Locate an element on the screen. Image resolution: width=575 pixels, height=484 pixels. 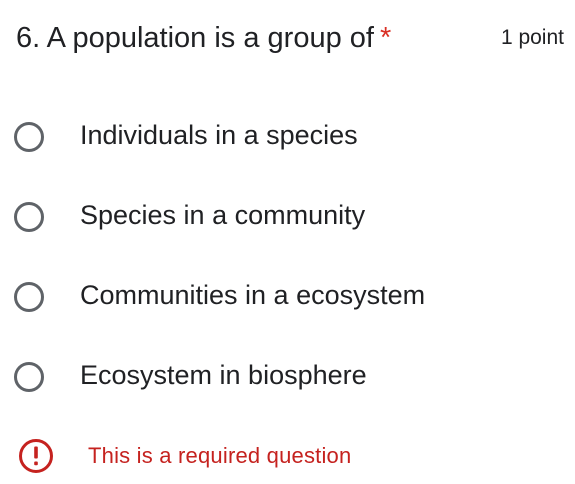
exclamation-circle-icon is located at coordinates (36, 456).